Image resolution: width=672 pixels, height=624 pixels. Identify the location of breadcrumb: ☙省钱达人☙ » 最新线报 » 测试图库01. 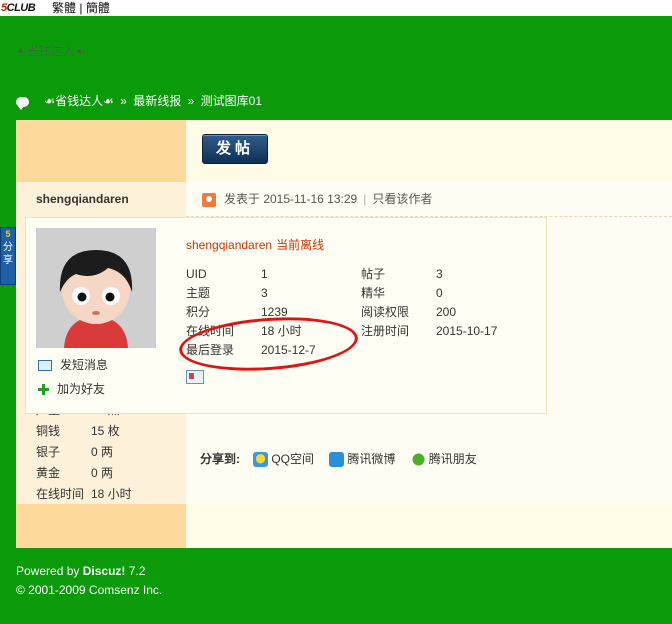
(139, 101).